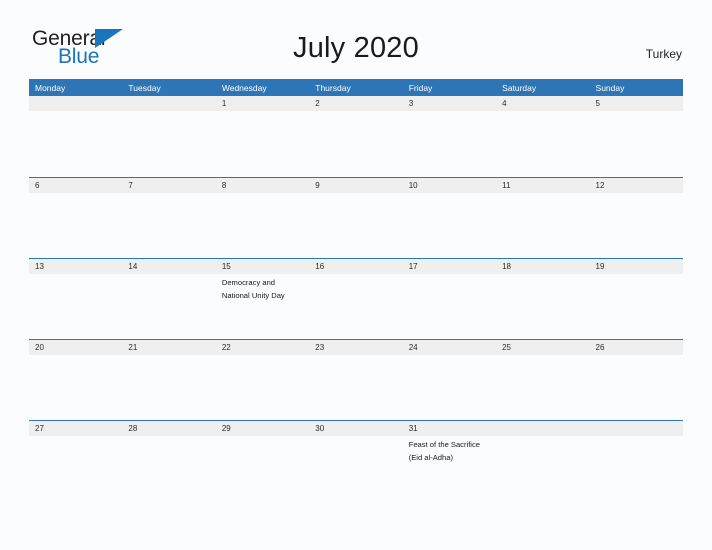 The width and height of the screenshot is (712, 550). What do you see at coordinates (262, 428) in the screenshot?
I see `day-number: 29` at bounding box center [262, 428].